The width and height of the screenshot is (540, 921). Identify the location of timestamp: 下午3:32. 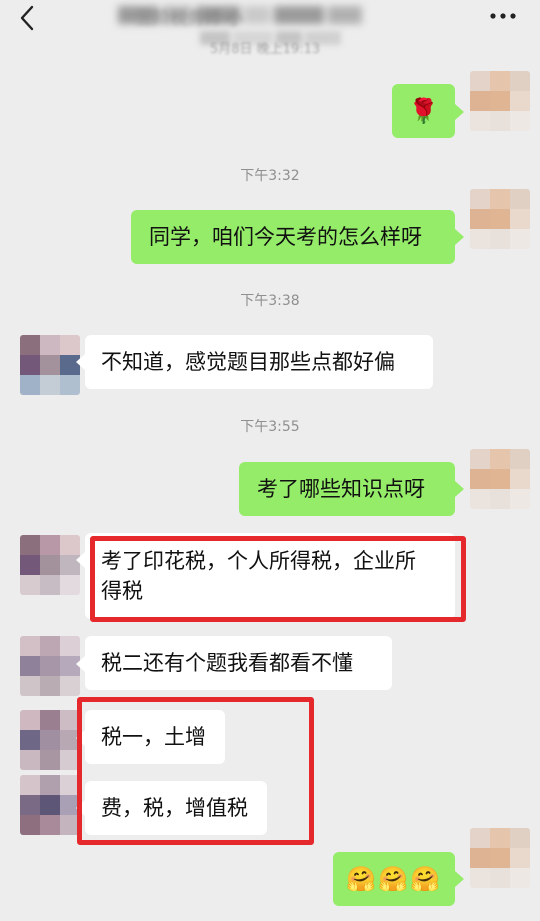
(270, 176).